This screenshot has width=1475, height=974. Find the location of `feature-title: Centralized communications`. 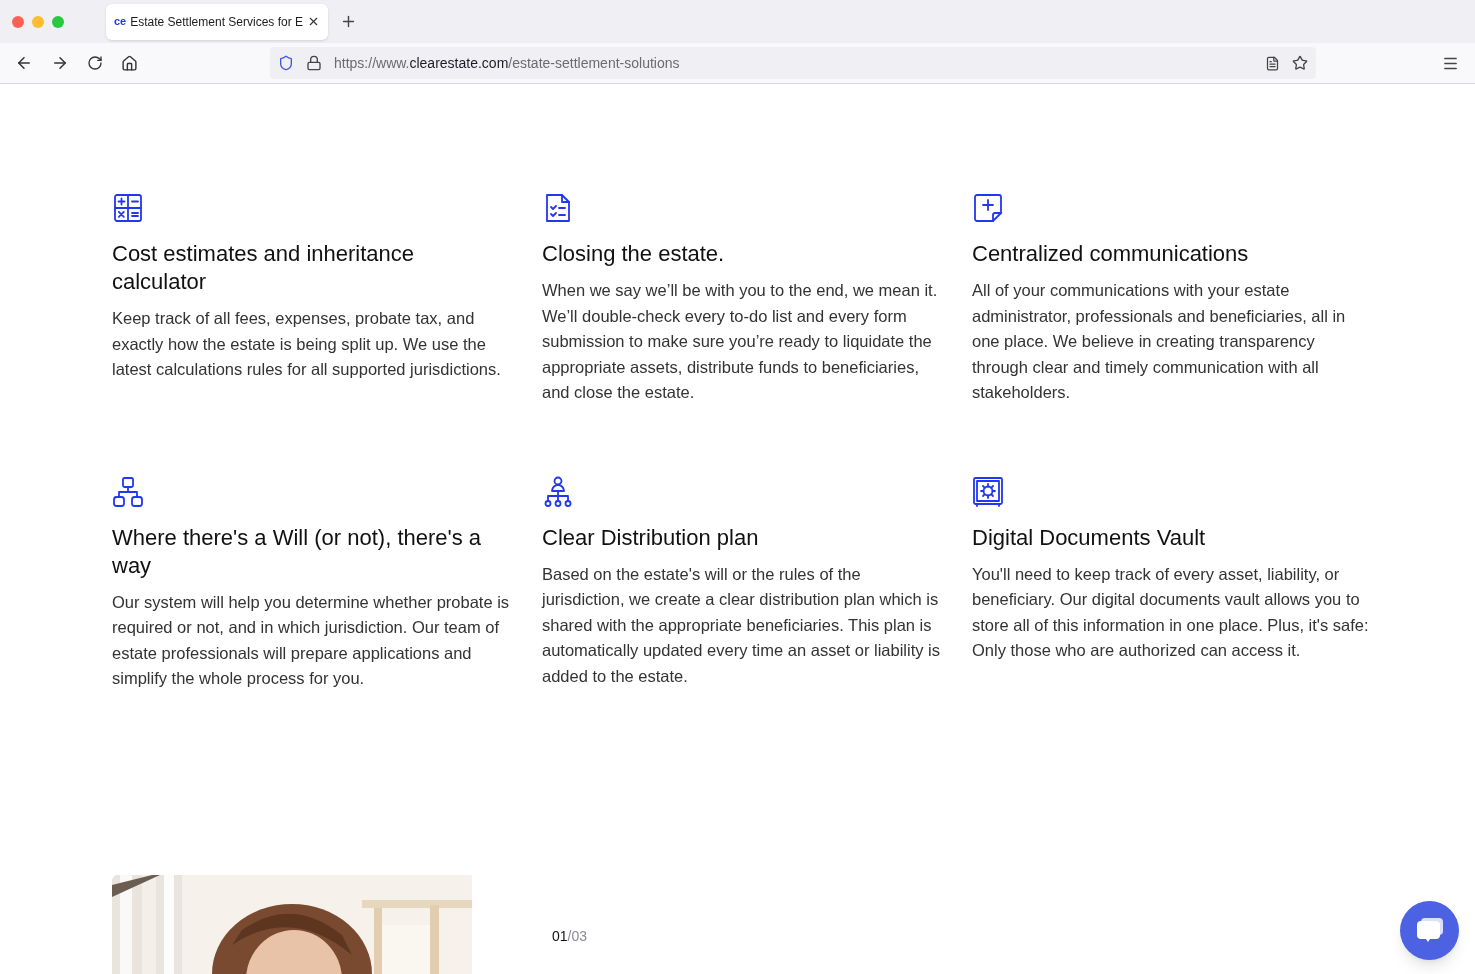

feature-title: Centralized communications is located at coordinates (1111, 254).